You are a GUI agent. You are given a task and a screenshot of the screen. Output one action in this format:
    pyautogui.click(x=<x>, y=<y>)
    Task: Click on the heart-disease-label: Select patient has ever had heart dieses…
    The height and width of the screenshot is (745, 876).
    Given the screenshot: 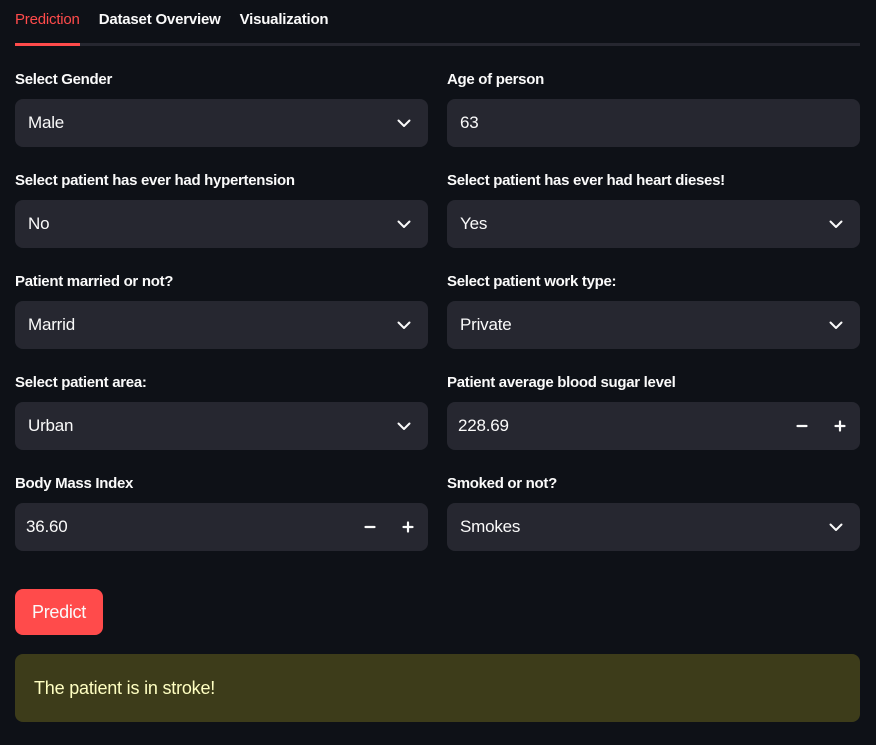 What is the action you would take?
    pyautogui.click(x=586, y=180)
    